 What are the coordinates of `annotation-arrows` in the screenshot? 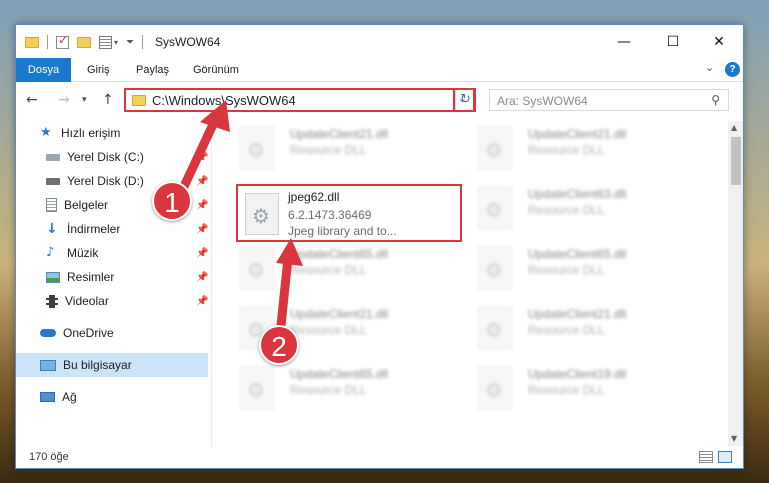 It's located at (239, 220).